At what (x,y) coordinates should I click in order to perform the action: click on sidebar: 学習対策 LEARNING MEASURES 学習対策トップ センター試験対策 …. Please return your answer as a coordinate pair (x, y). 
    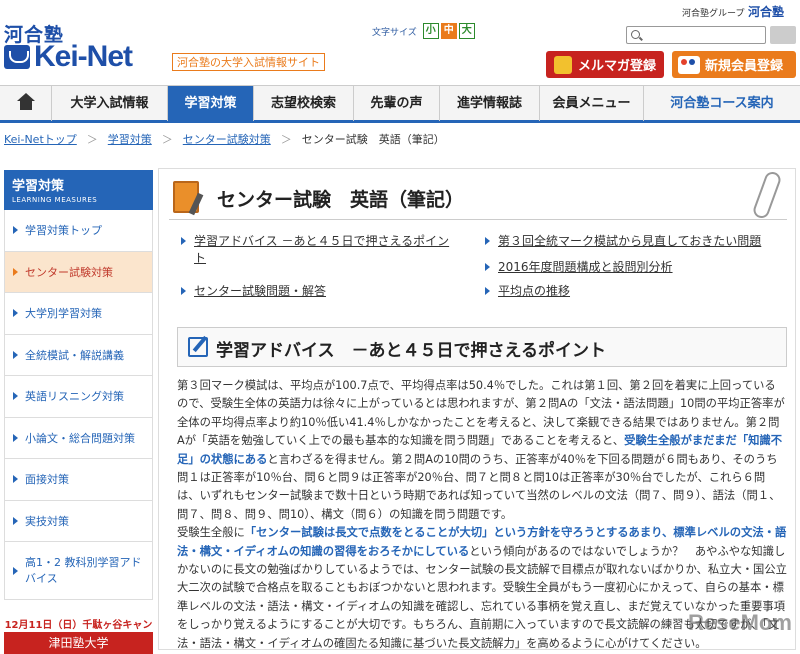
    Looking at the image, I should click on (78, 412).